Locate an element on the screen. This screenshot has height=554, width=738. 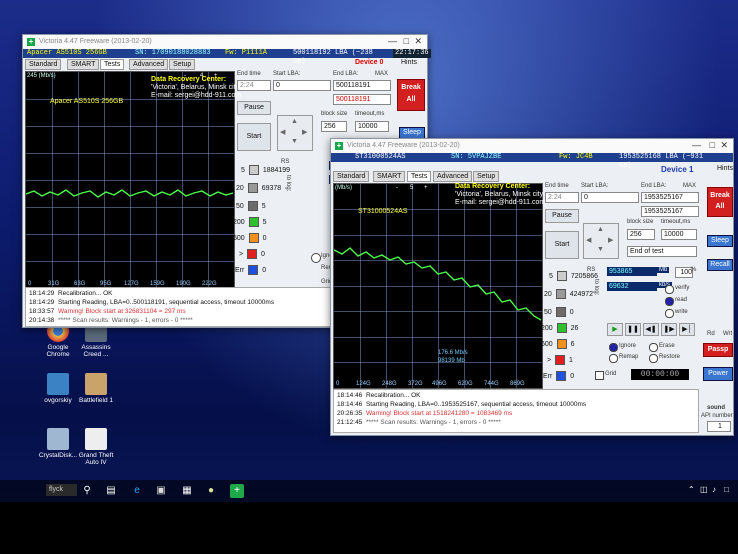
pause-icon: ❚❚ is located at coordinates (633, 329).